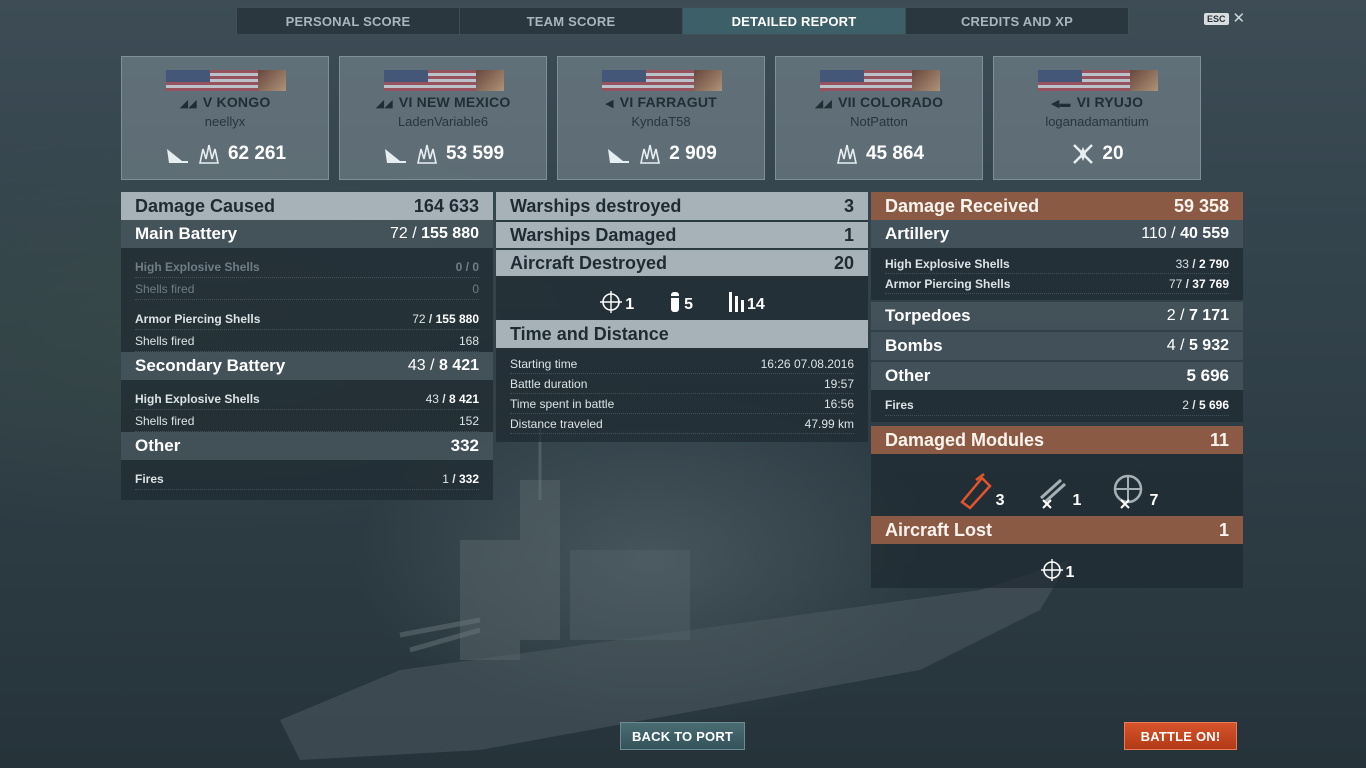 The height and width of the screenshot is (768, 1366). What do you see at coordinates (693, 153) in the screenshot?
I see `player-score: 2 909` at bounding box center [693, 153].